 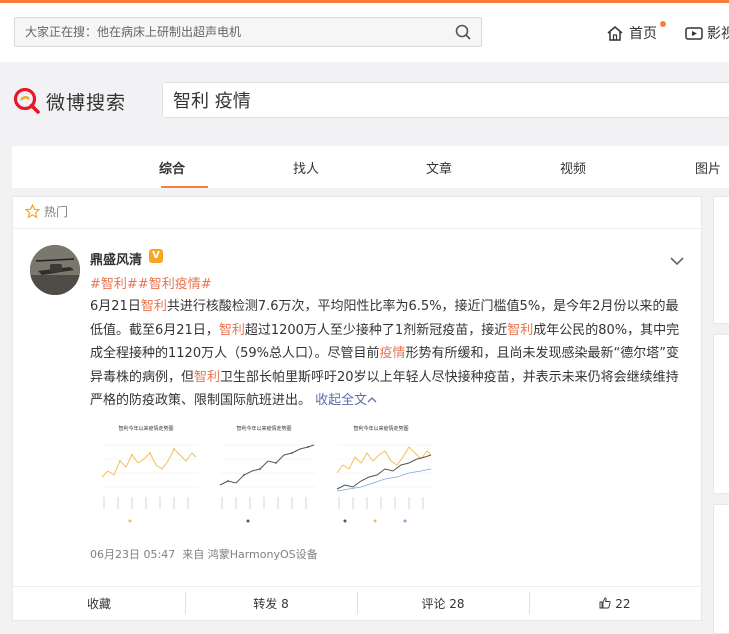 I want to click on post-source: 鸿蒙HarmonyOS设备, so click(x=263, y=554).